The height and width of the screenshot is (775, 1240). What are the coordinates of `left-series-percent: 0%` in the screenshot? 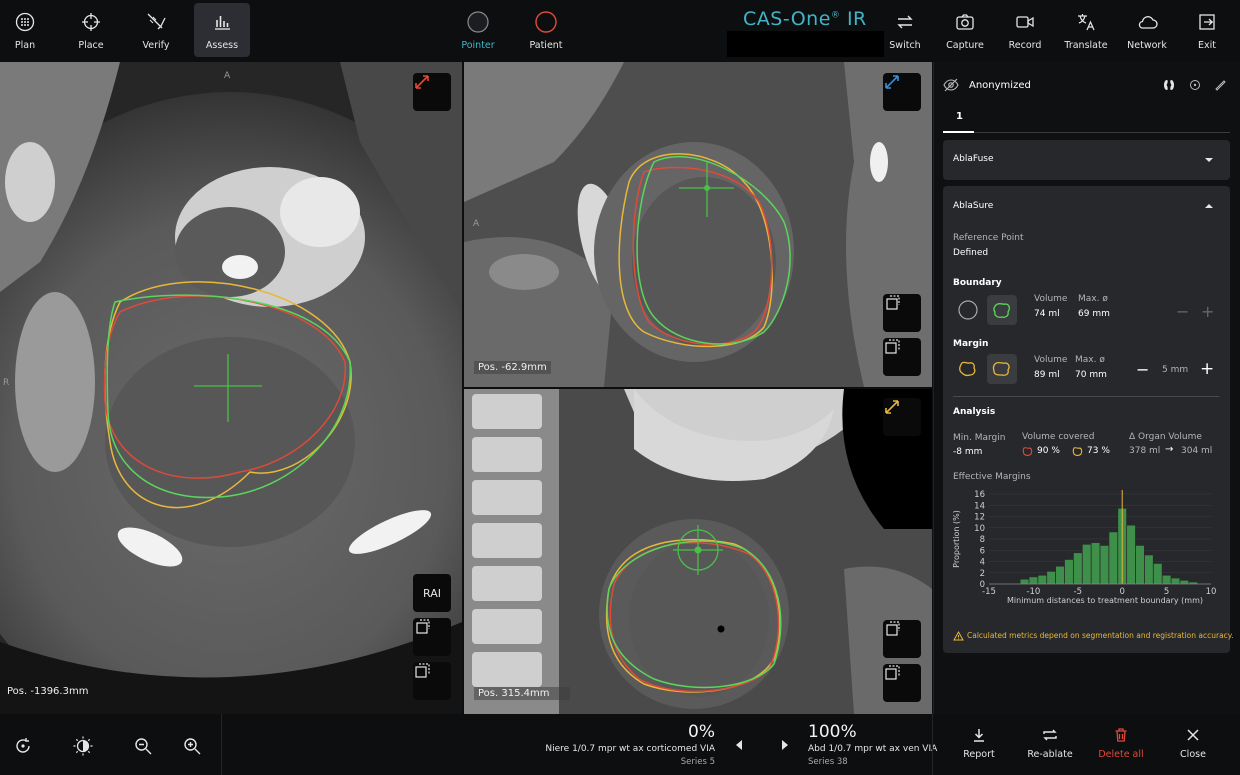 It's located at (701, 732).